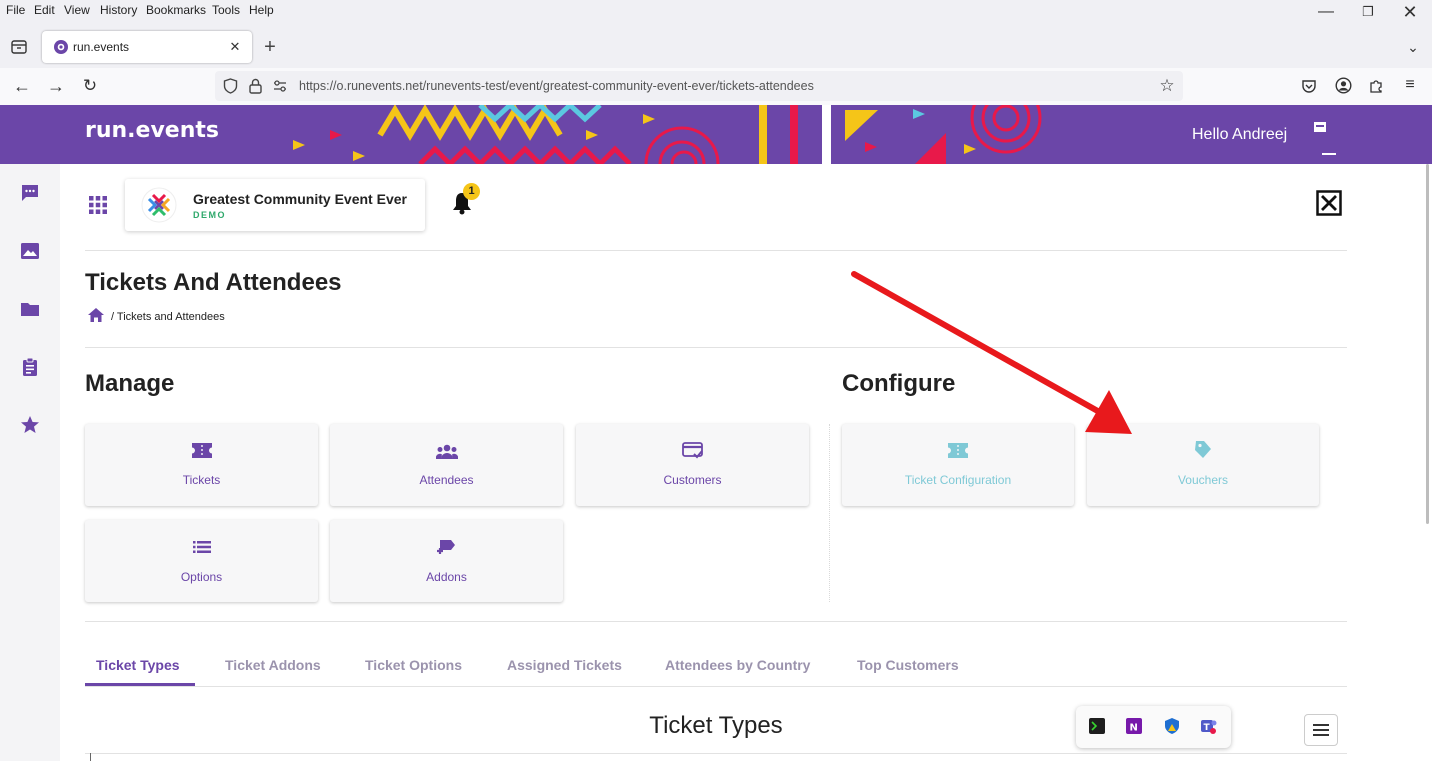 This screenshot has height=761, width=1432. I want to click on user-avatar-icon, so click(1320, 128).